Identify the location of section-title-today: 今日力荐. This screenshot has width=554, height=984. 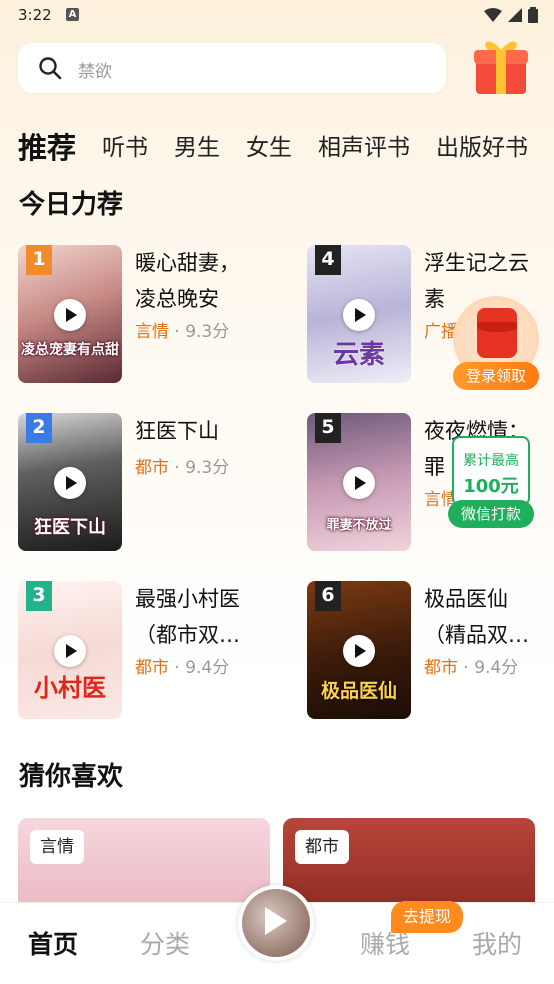
(71, 205).